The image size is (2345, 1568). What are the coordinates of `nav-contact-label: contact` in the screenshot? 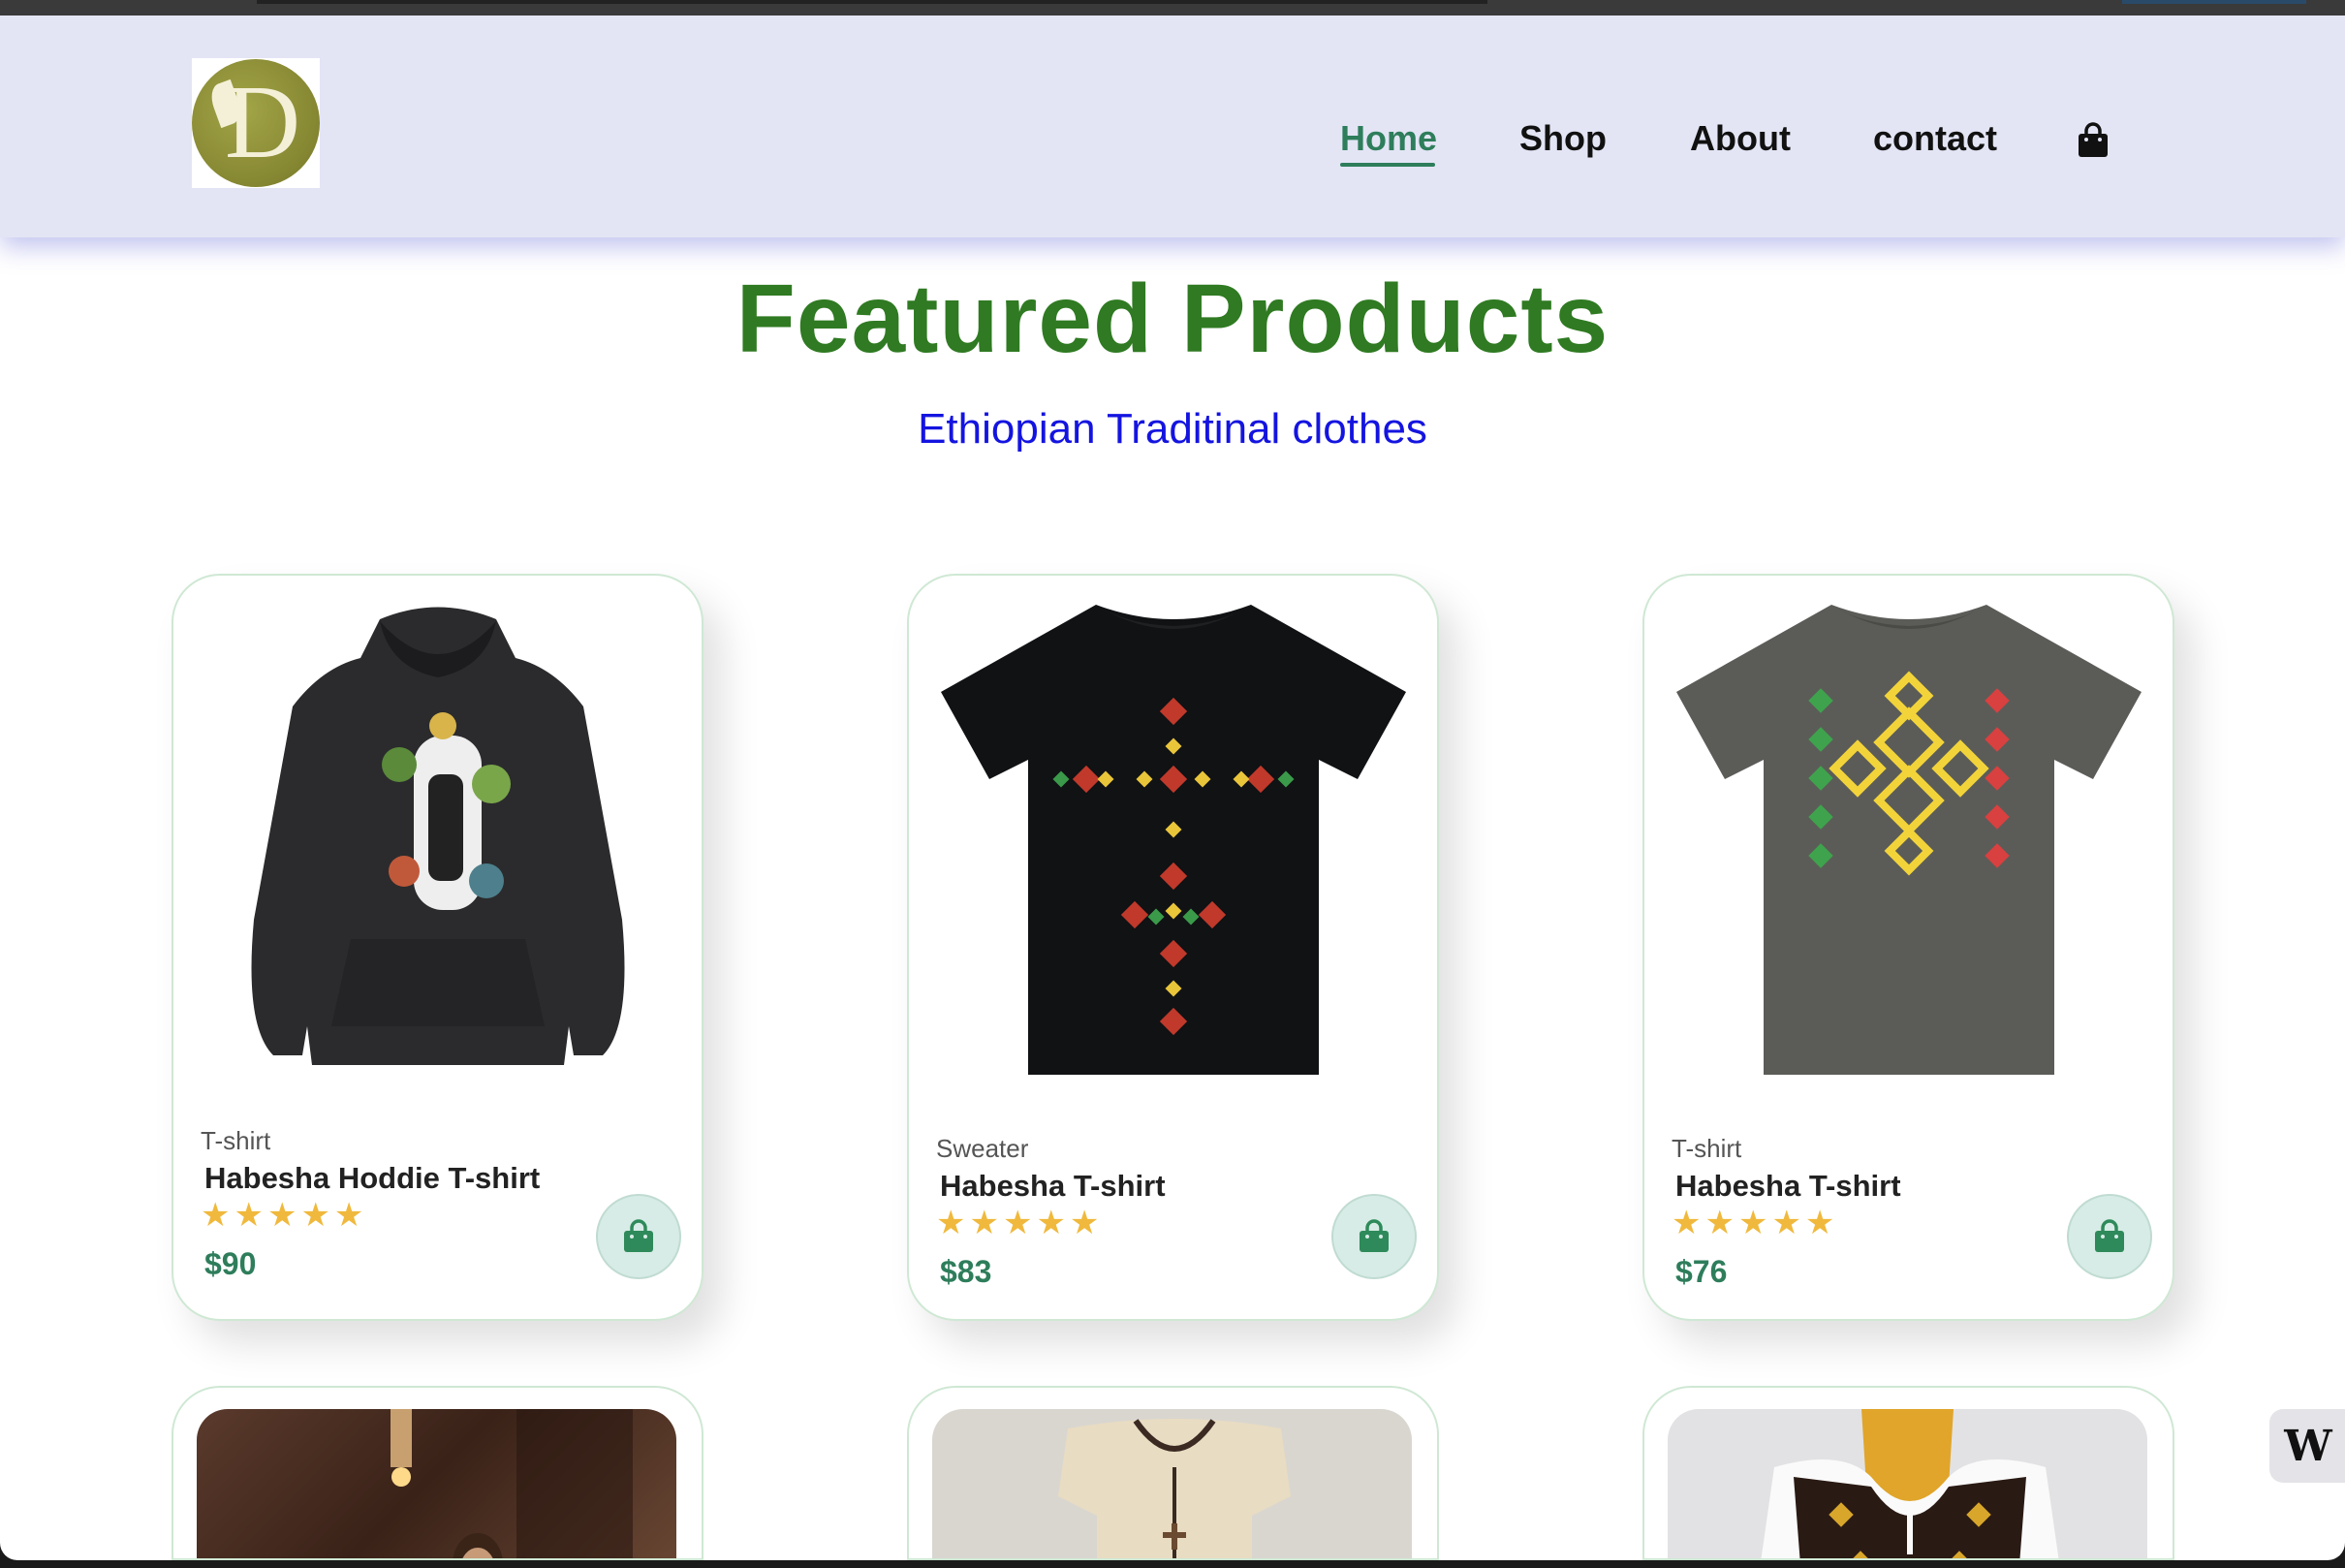 It's located at (1936, 138).